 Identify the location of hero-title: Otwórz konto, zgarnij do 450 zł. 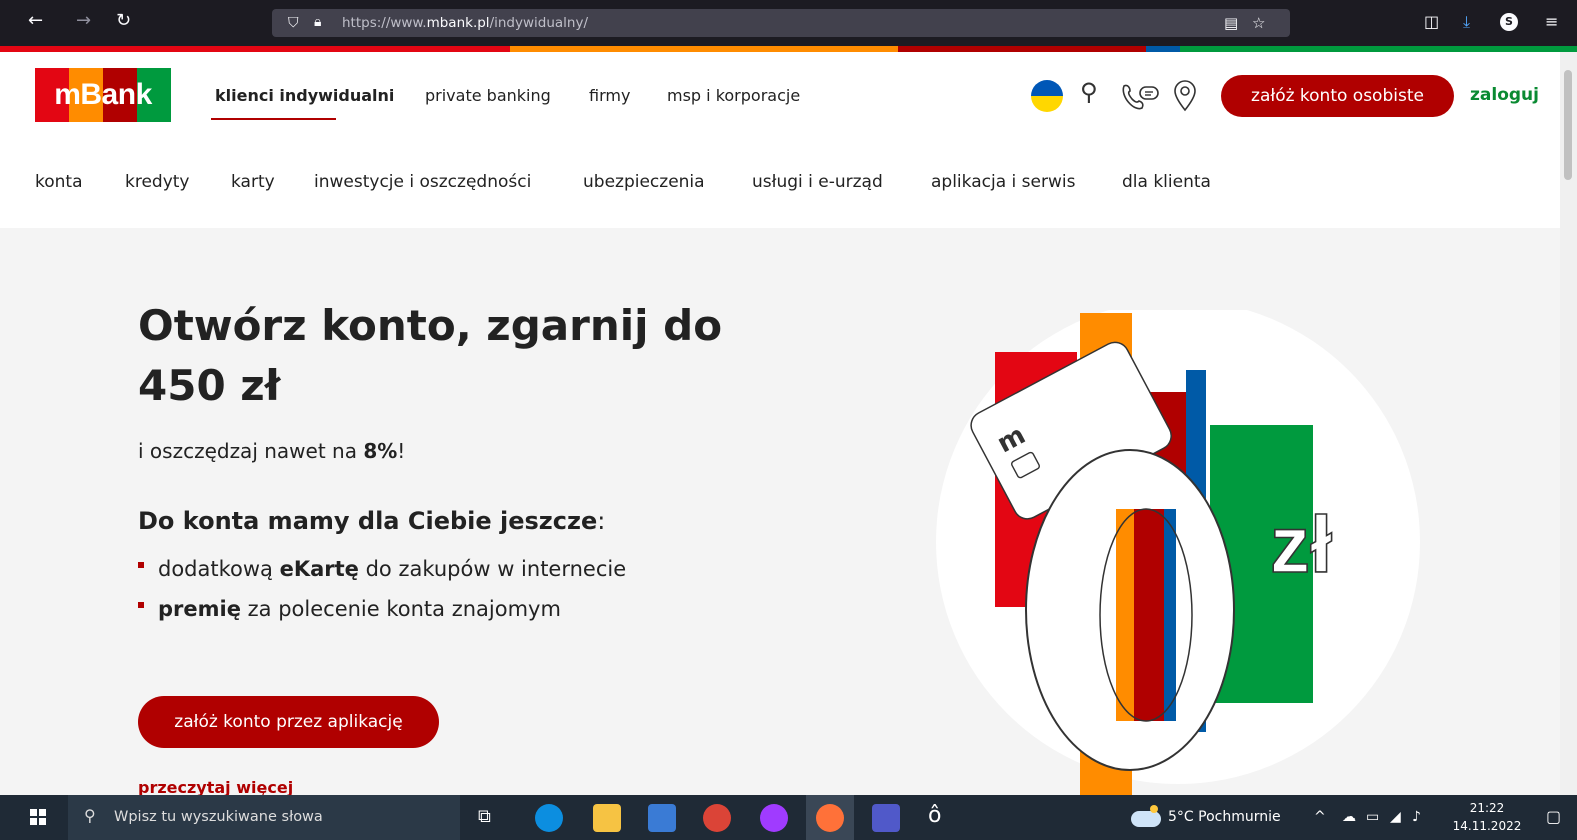
(430, 355).